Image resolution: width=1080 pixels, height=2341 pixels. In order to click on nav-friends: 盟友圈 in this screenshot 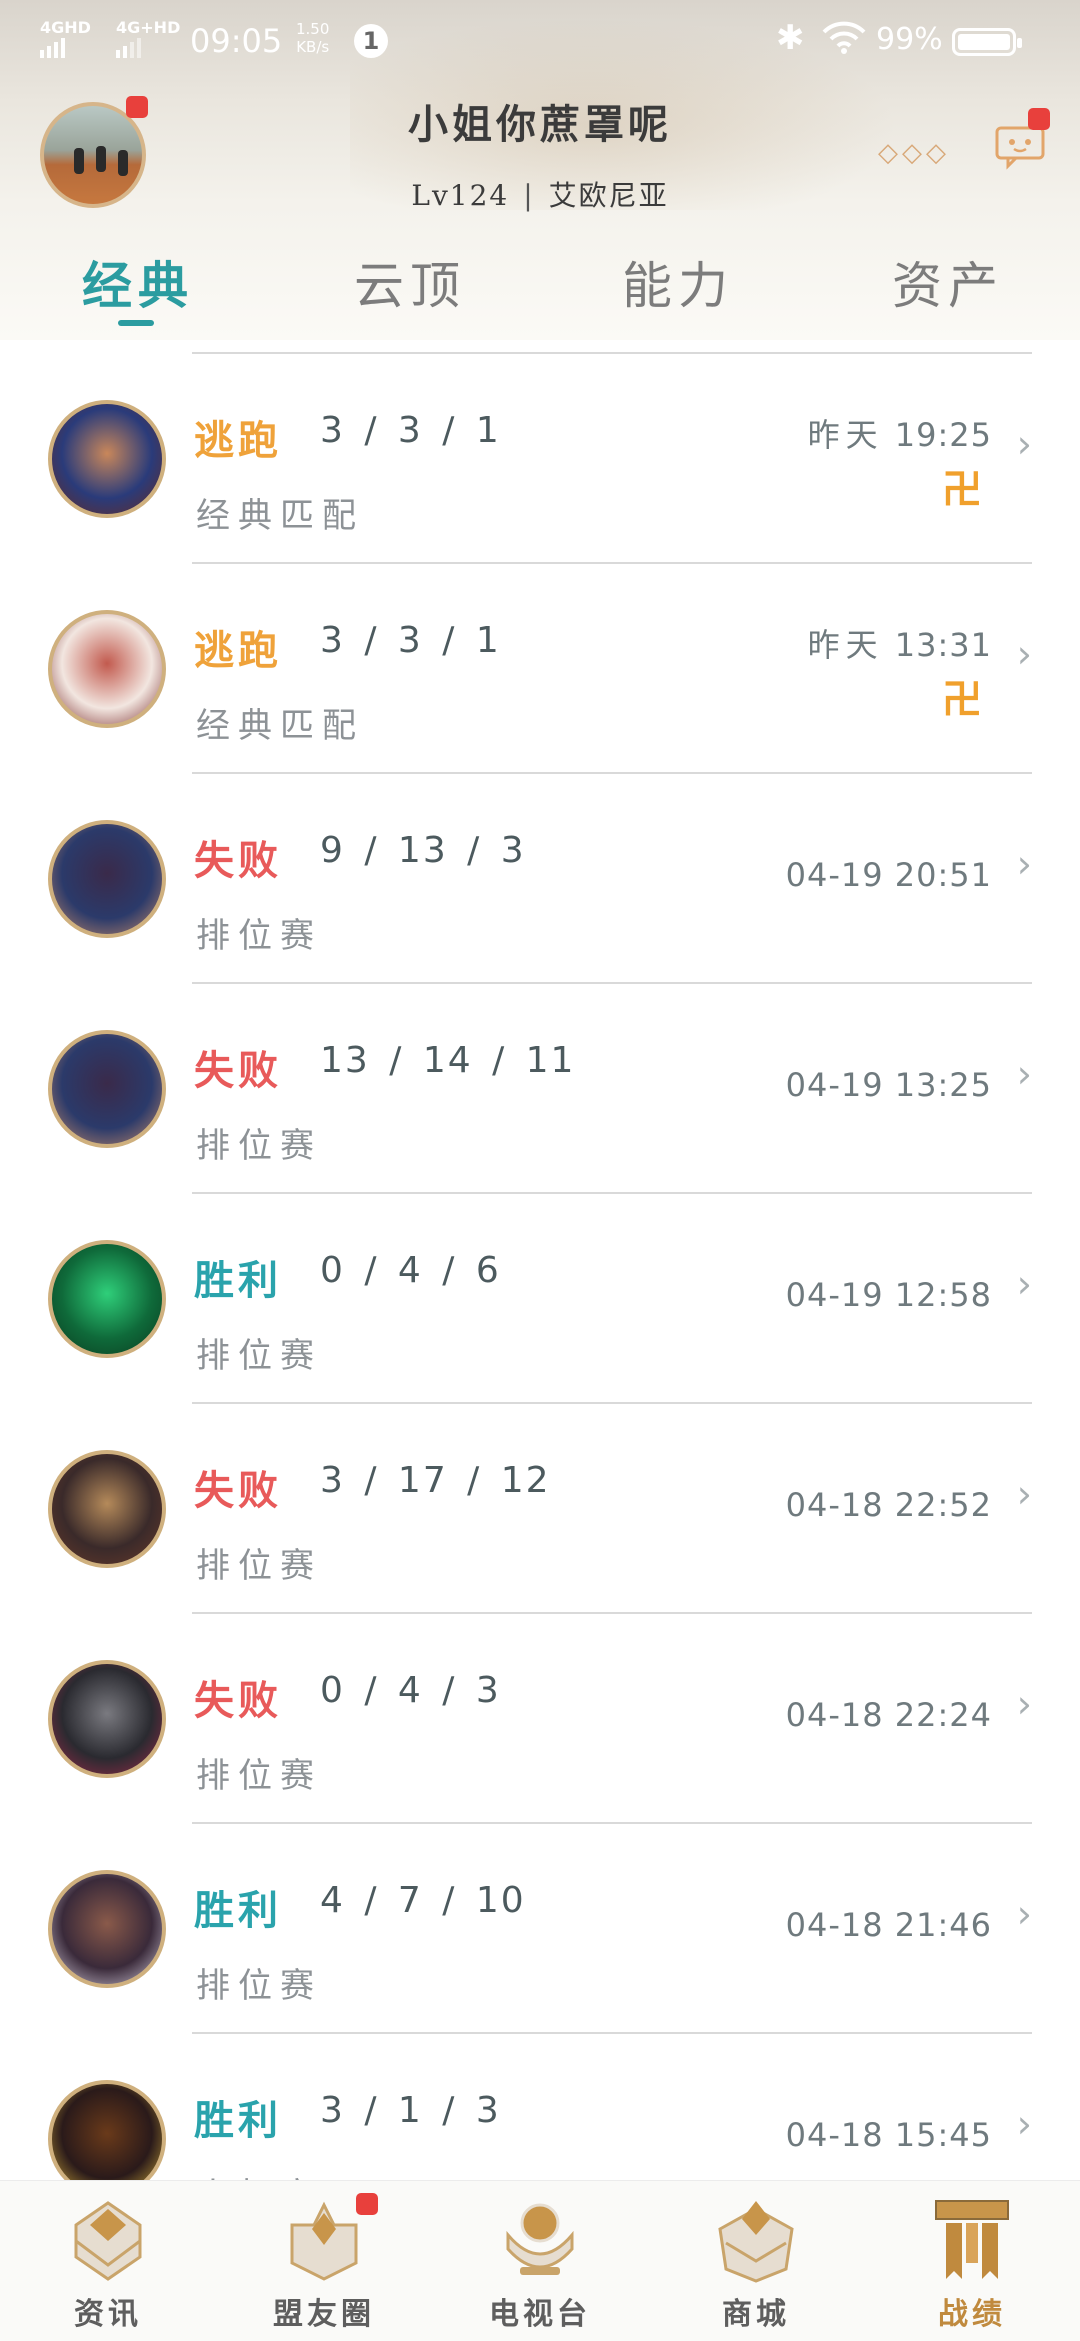, I will do `click(324, 2261)`.